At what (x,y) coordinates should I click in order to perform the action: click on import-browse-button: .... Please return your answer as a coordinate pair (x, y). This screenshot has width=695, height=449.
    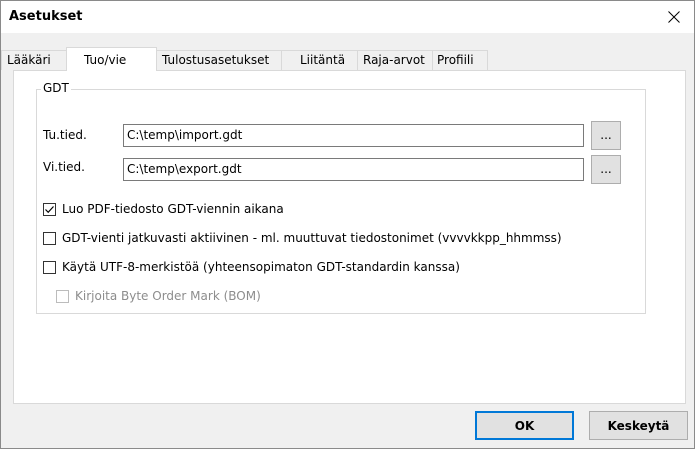
    Looking at the image, I should click on (606, 135).